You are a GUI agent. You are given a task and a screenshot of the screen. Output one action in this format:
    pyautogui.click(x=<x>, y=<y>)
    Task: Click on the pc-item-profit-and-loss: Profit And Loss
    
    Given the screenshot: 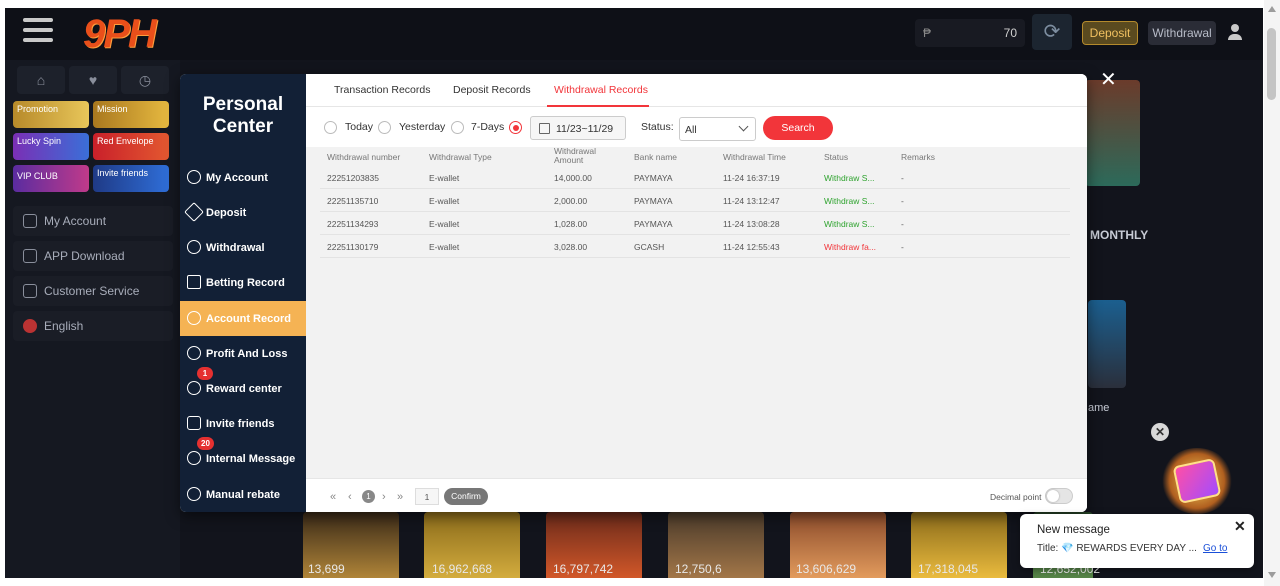 What is the action you would take?
    pyautogui.click(x=243, y=353)
    